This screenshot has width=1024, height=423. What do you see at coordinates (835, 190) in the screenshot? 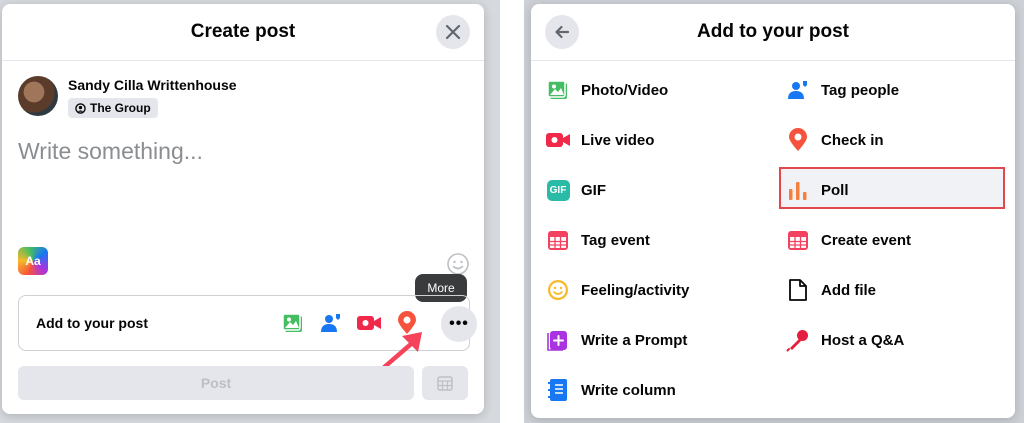
I see `option-label: Poll` at bounding box center [835, 190].